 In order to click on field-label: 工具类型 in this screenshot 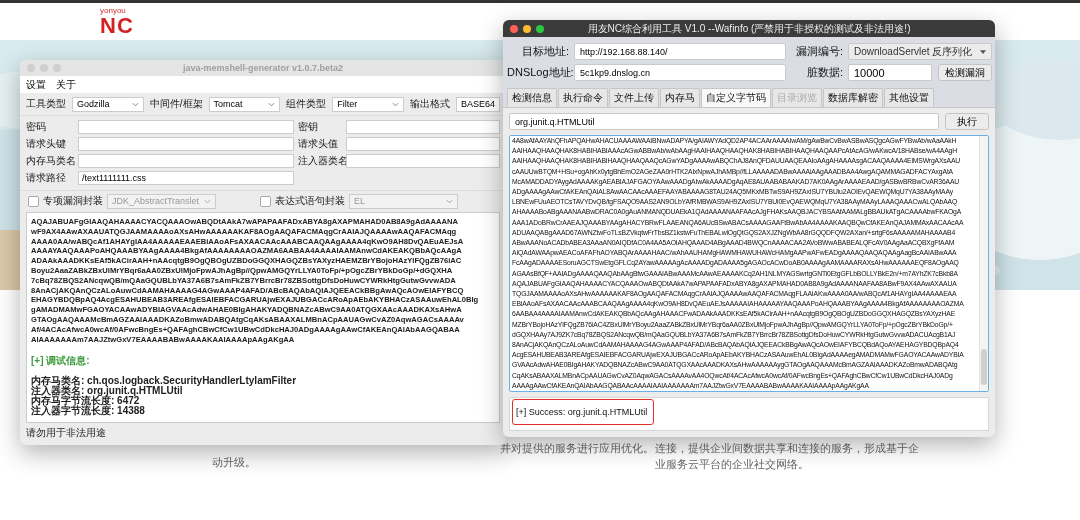, I will do `click(46, 104)`.